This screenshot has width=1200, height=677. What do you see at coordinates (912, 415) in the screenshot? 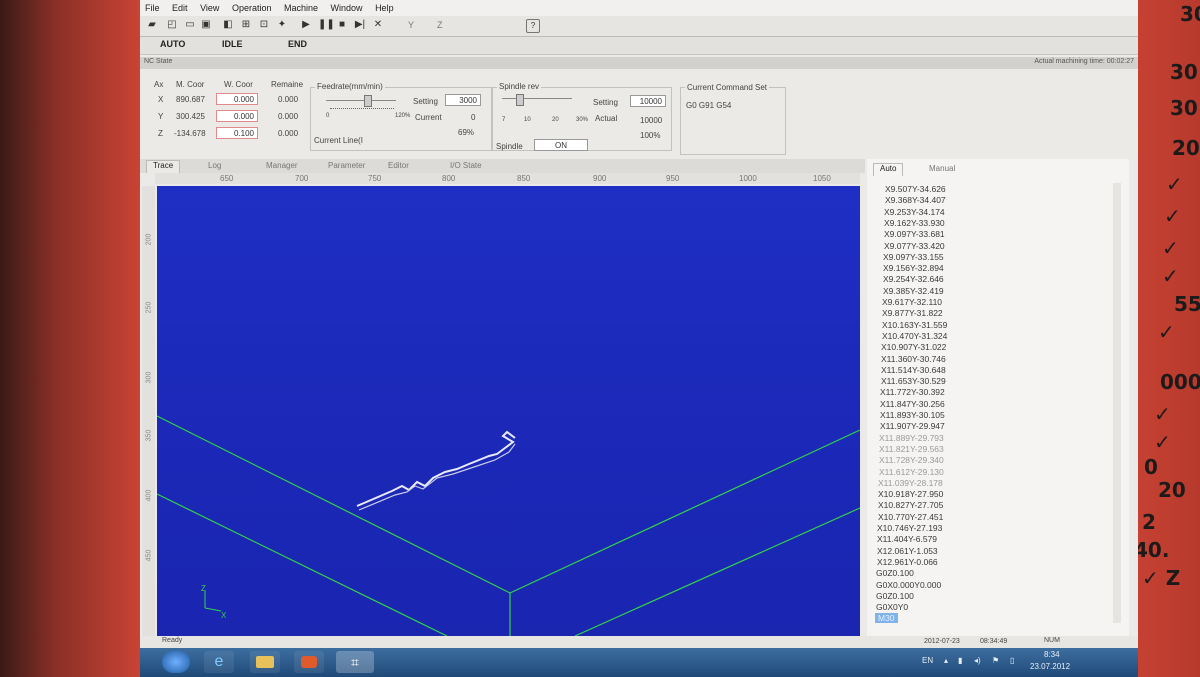
I see `gcode-line: X11.893Y-30.105` at bounding box center [912, 415].